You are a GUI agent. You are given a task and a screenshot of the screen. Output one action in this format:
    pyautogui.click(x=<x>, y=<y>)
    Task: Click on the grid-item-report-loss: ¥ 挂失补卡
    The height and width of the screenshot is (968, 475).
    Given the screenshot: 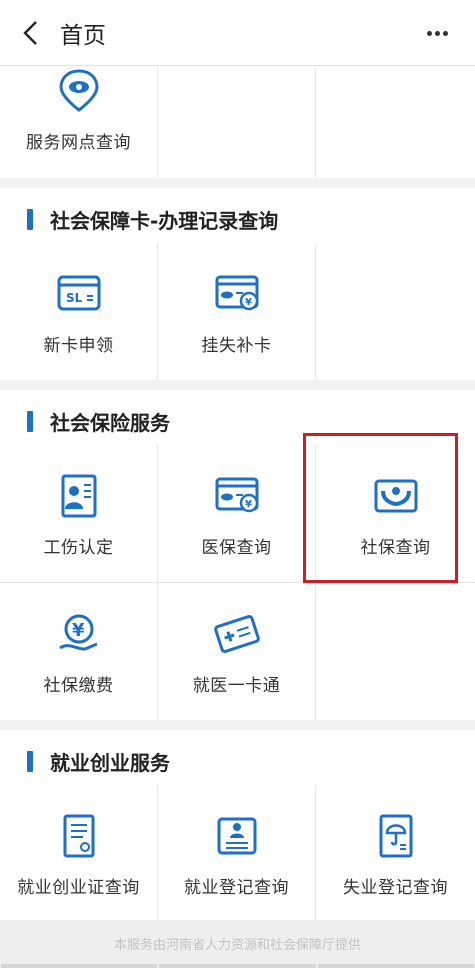 What is the action you would take?
    pyautogui.click(x=236, y=311)
    